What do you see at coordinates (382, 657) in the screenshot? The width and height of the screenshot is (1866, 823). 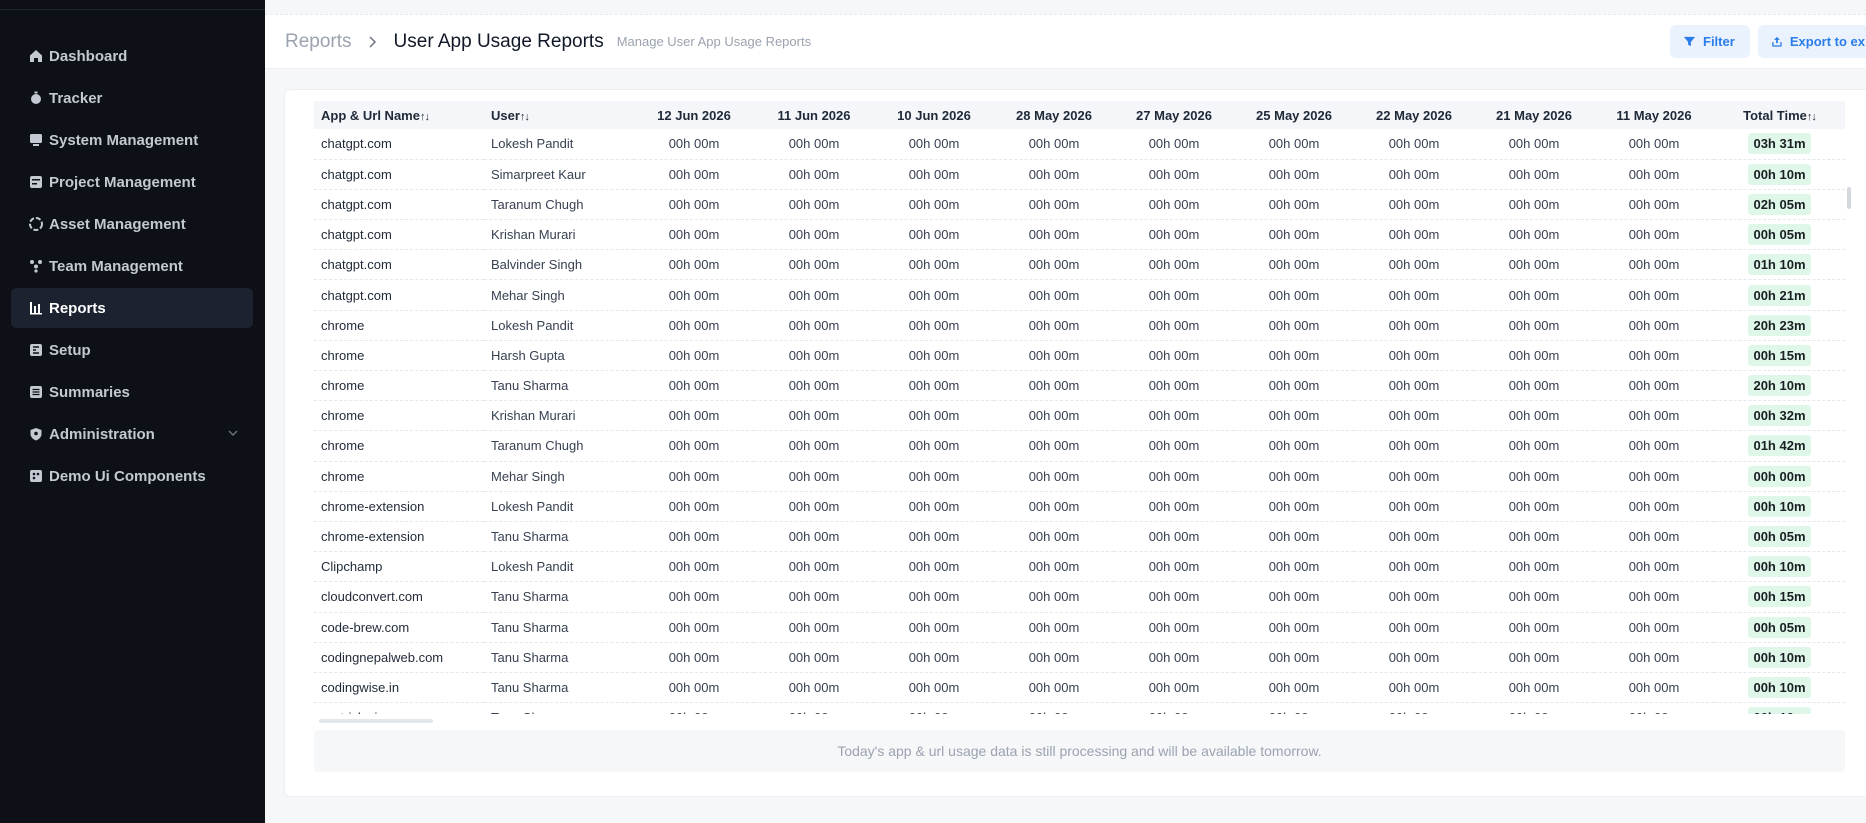 I see `app-name-cell: codingnepalweb.com` at bounding box center [382, 657].